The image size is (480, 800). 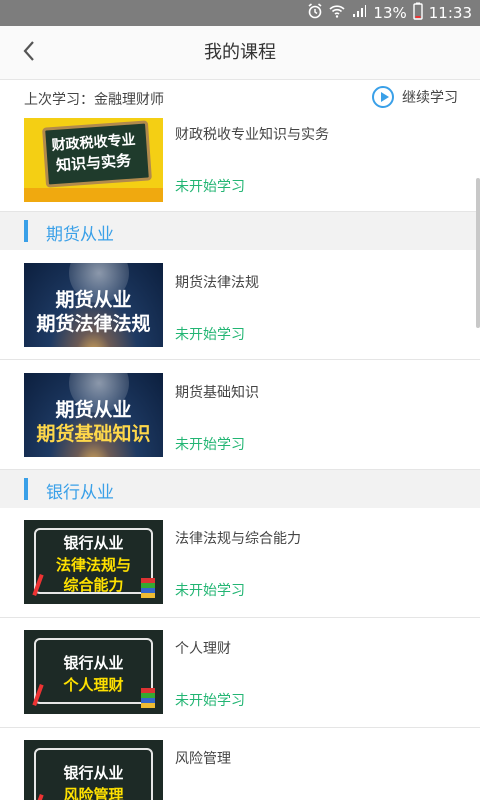 What do you see at coordinates (217, 393) in the screenshot?
I see `course-name: 期货基础知识` at bounding box center [217, 393].